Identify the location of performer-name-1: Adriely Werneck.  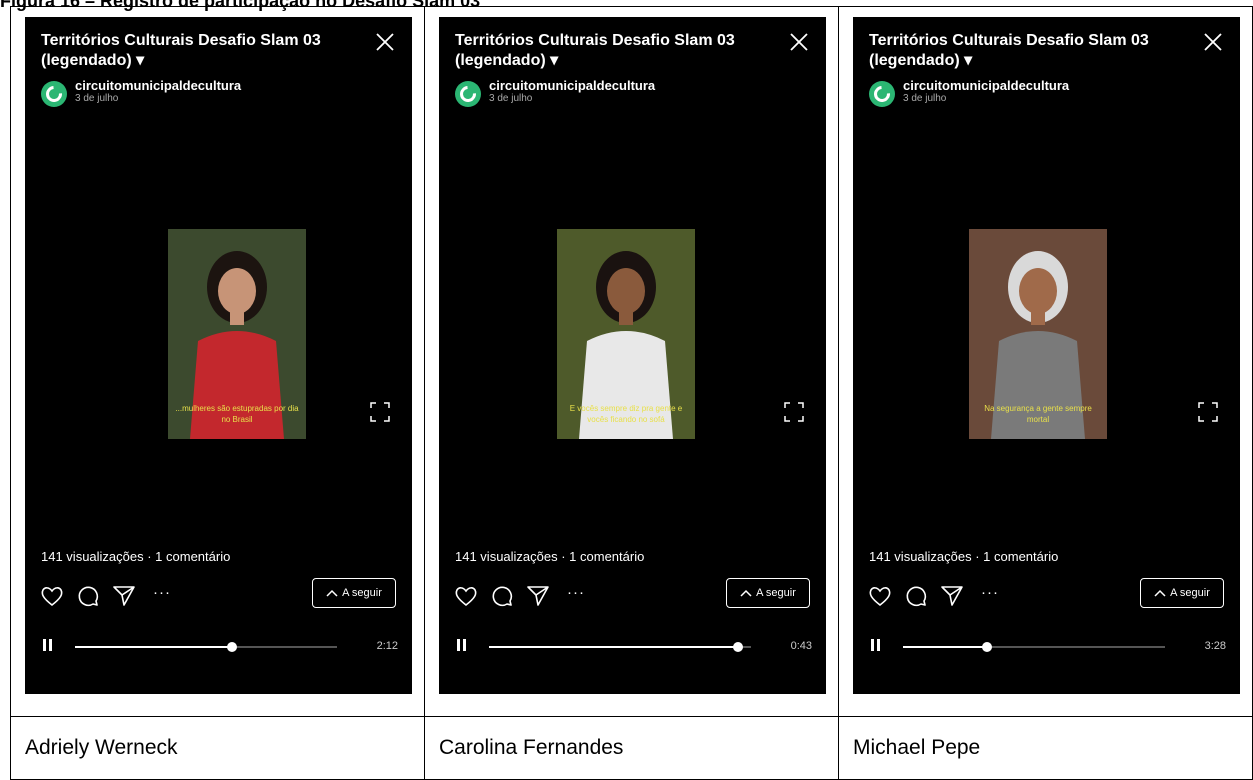
(217, 748).